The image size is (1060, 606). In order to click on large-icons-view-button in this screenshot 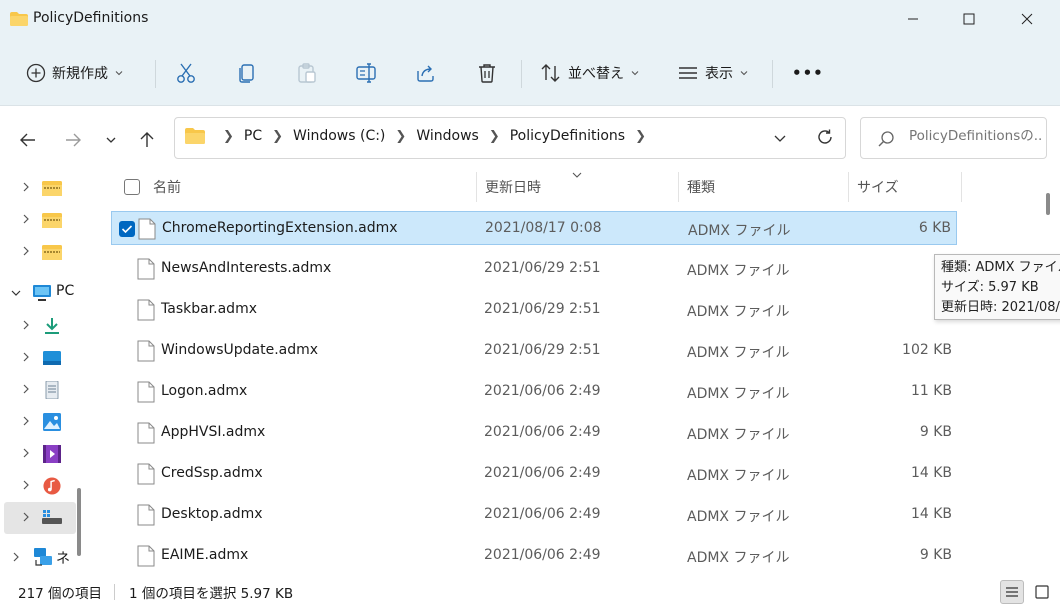, I will do `click(1042, 592)`.